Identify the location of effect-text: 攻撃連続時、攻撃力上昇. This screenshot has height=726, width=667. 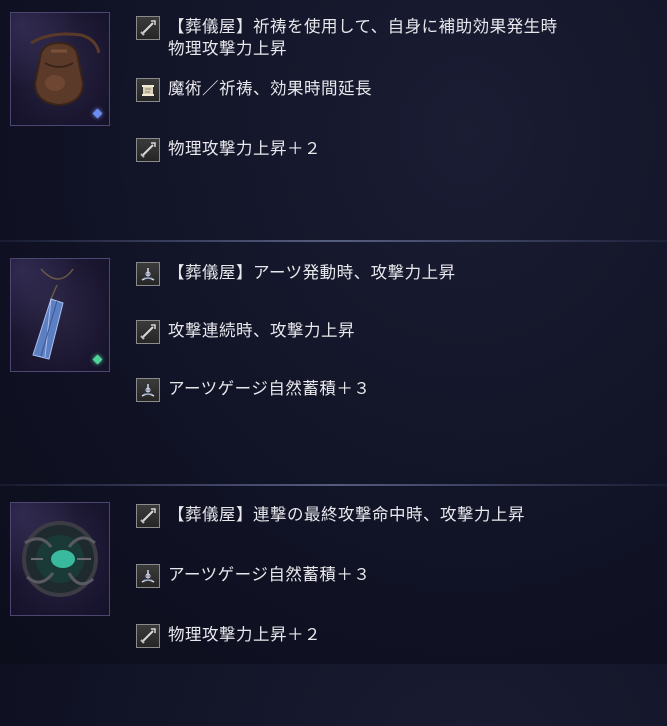
(261, 330).